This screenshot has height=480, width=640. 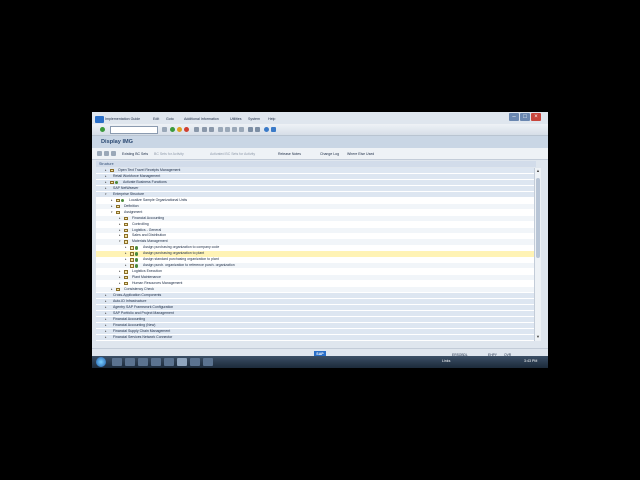 What do you see at coordinates (315, 176) in the screenshot?
I see `tree-row: ▸ Retail Workforce Management` at bounding box center [315, 176].